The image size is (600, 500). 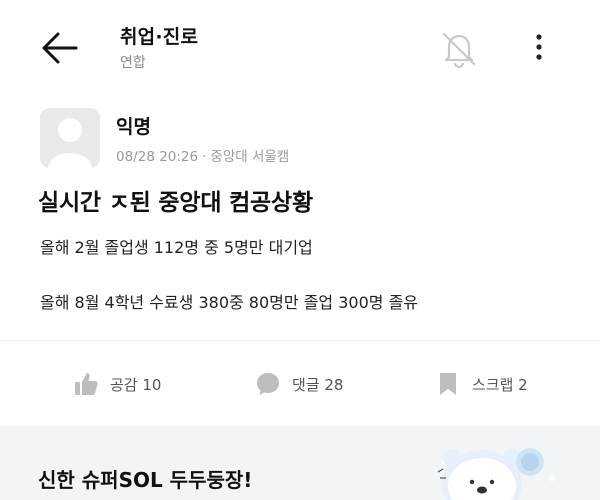 What do you see at coordinates (136, 384) in the screenshot?
I see `like-count: 공감 10` at bounding box center [136, 384].